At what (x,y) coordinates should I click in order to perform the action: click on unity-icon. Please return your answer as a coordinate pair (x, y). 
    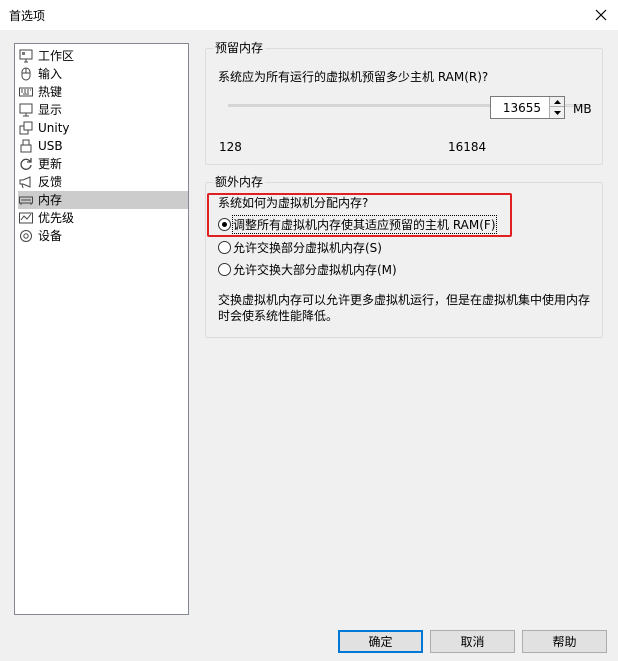
    Looking at the image, I should click on (26, 128).